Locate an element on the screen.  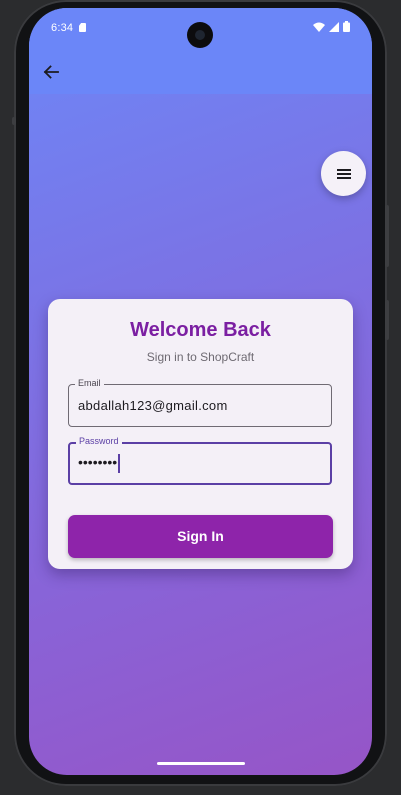
power-button is located at coordinates (387, 236).